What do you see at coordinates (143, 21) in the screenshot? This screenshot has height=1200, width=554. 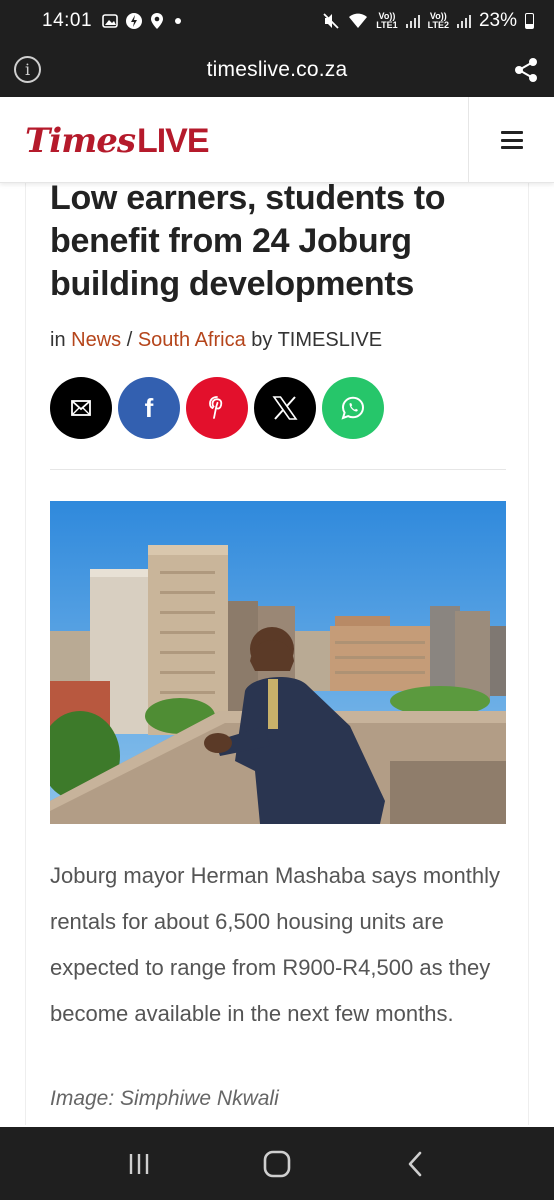 I see `notification-icons` at bounding box center [143, 21].